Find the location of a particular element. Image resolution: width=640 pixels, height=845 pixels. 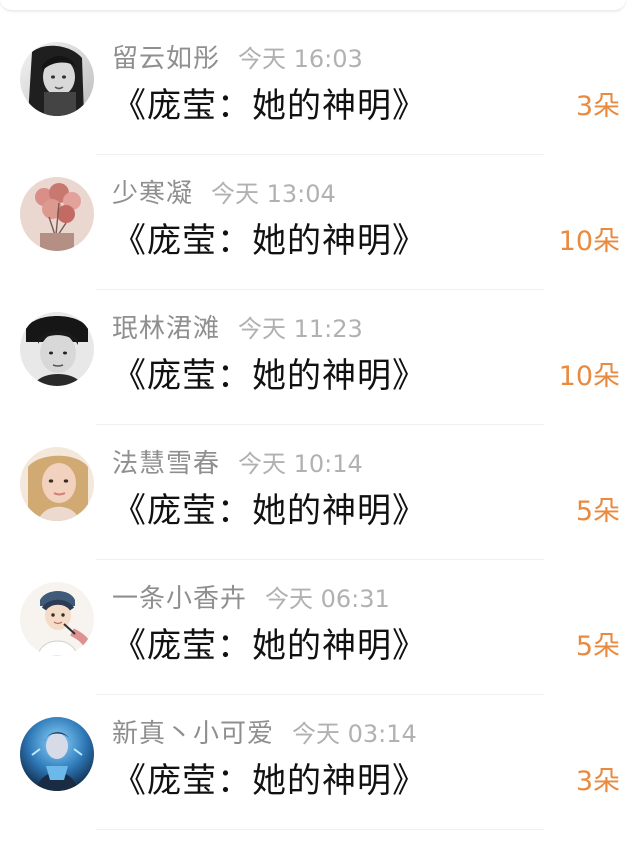

blue-performer-avatar-icon is located at coordinates (57, 754).